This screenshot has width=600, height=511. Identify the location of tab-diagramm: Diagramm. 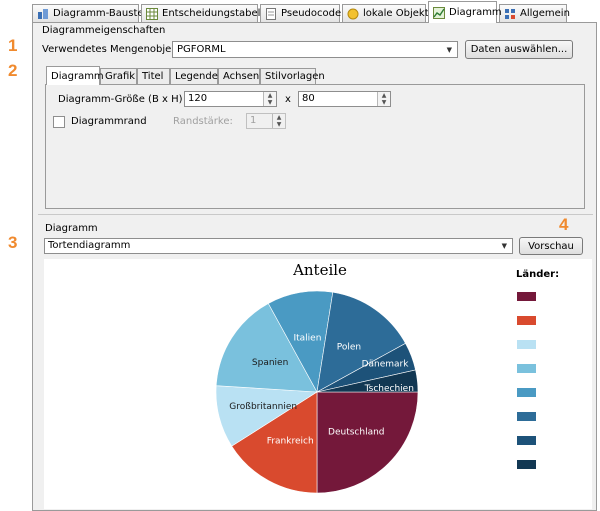
(465, 12).